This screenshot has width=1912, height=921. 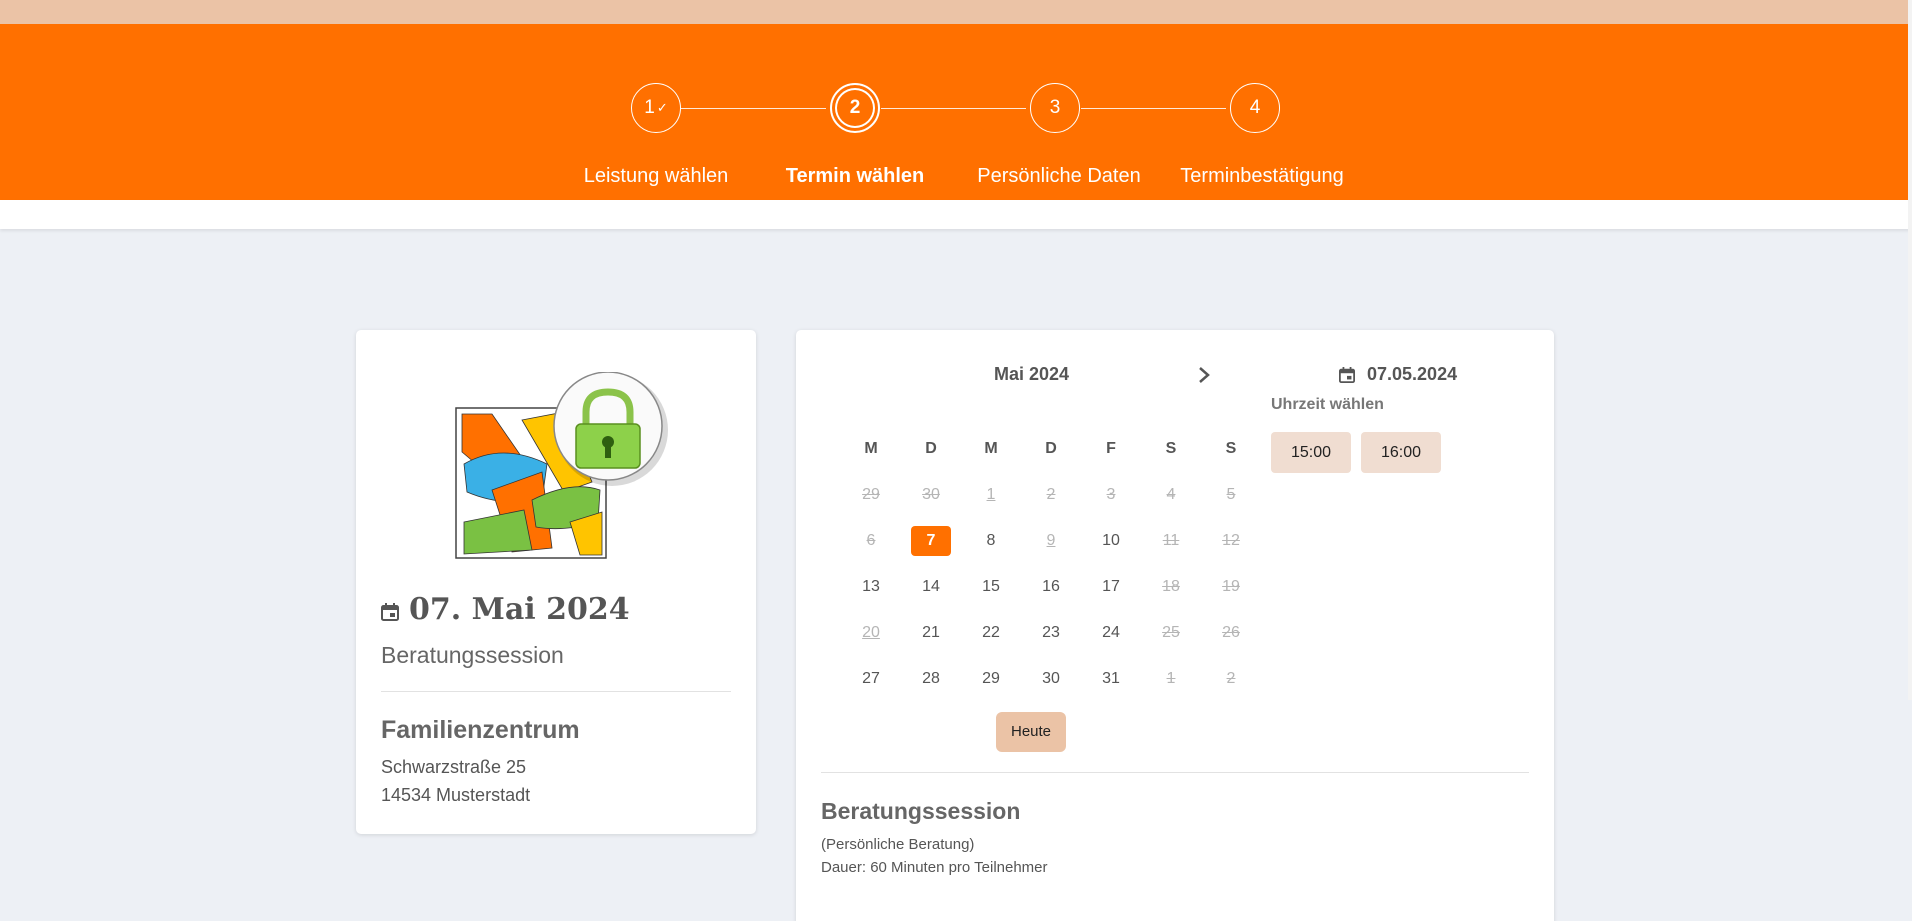 I want to click on family-center-logo, so click(x=561, y=465).